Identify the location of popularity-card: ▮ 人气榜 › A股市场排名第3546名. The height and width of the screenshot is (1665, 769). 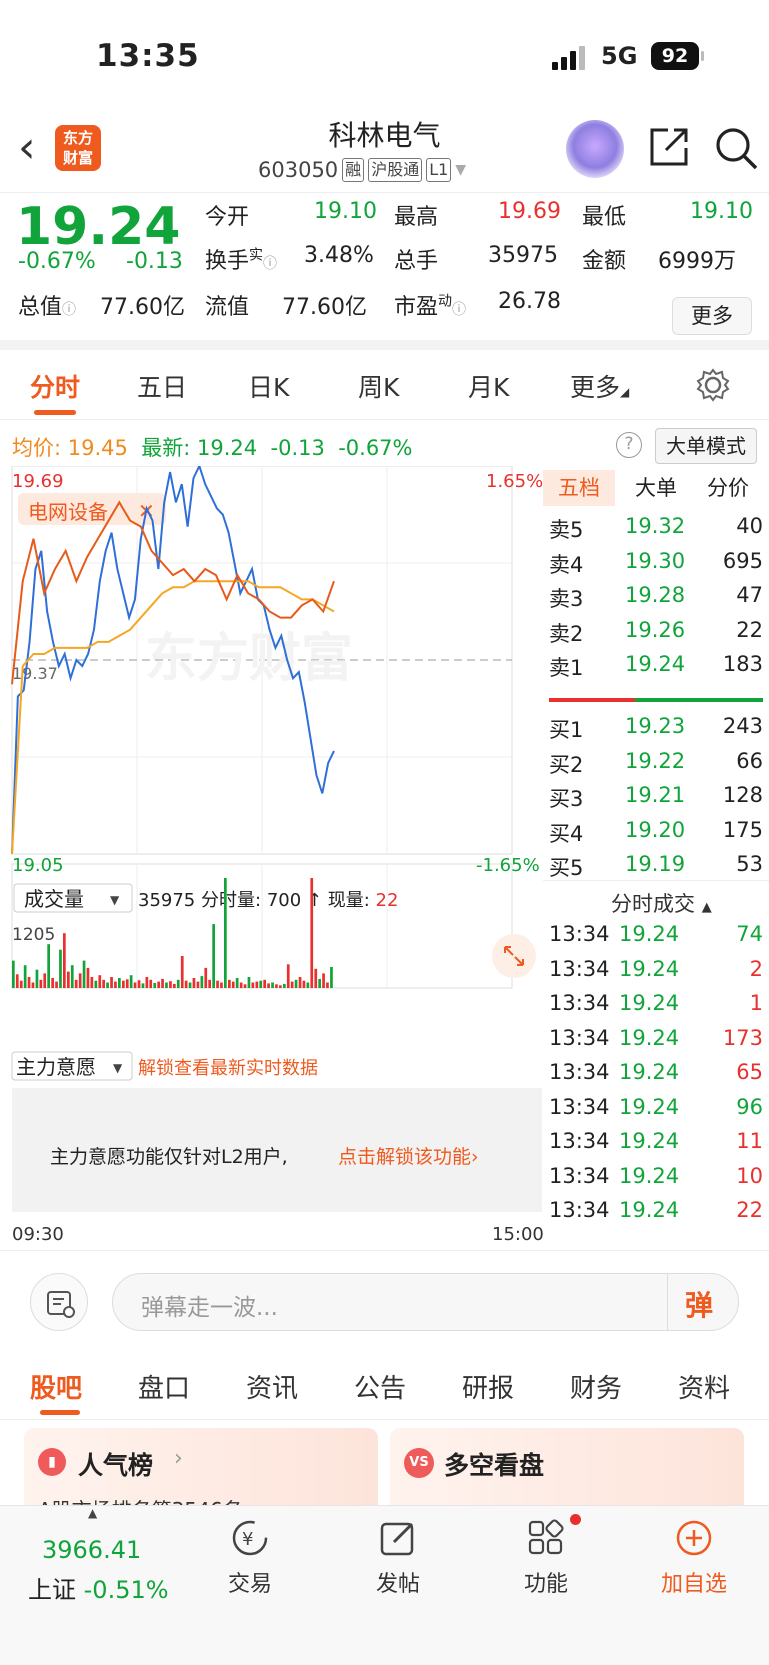
(201, 1466).